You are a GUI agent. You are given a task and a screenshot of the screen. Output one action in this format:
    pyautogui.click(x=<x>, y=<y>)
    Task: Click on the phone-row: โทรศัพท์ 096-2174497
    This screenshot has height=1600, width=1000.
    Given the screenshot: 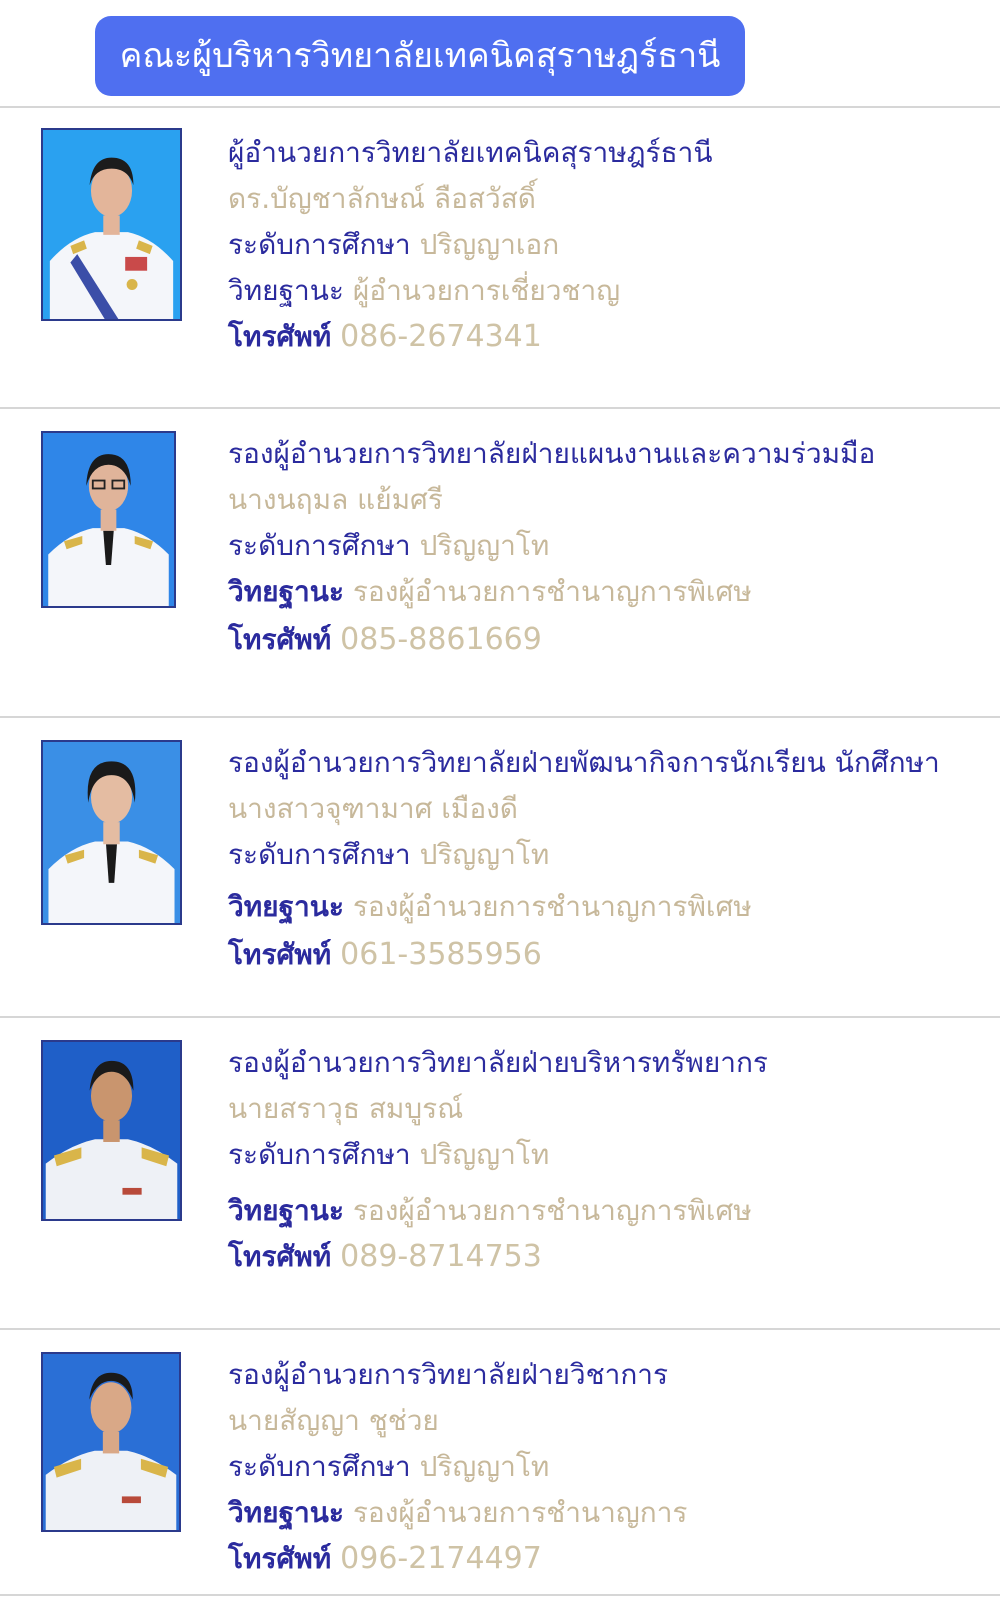 What is the action you would take?
    pyautogui.click(x=385, y=1559)
    